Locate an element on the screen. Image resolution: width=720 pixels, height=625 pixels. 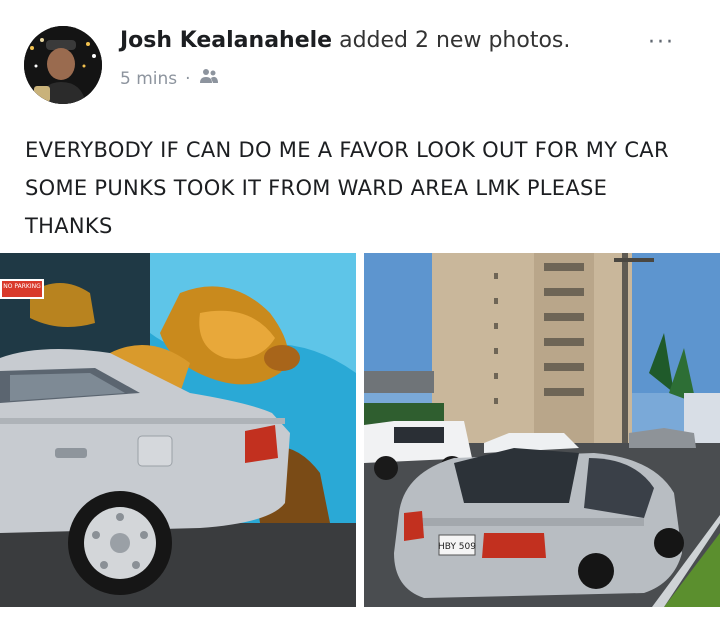
more-options-button: ··· is located at coordinates (661, 43).